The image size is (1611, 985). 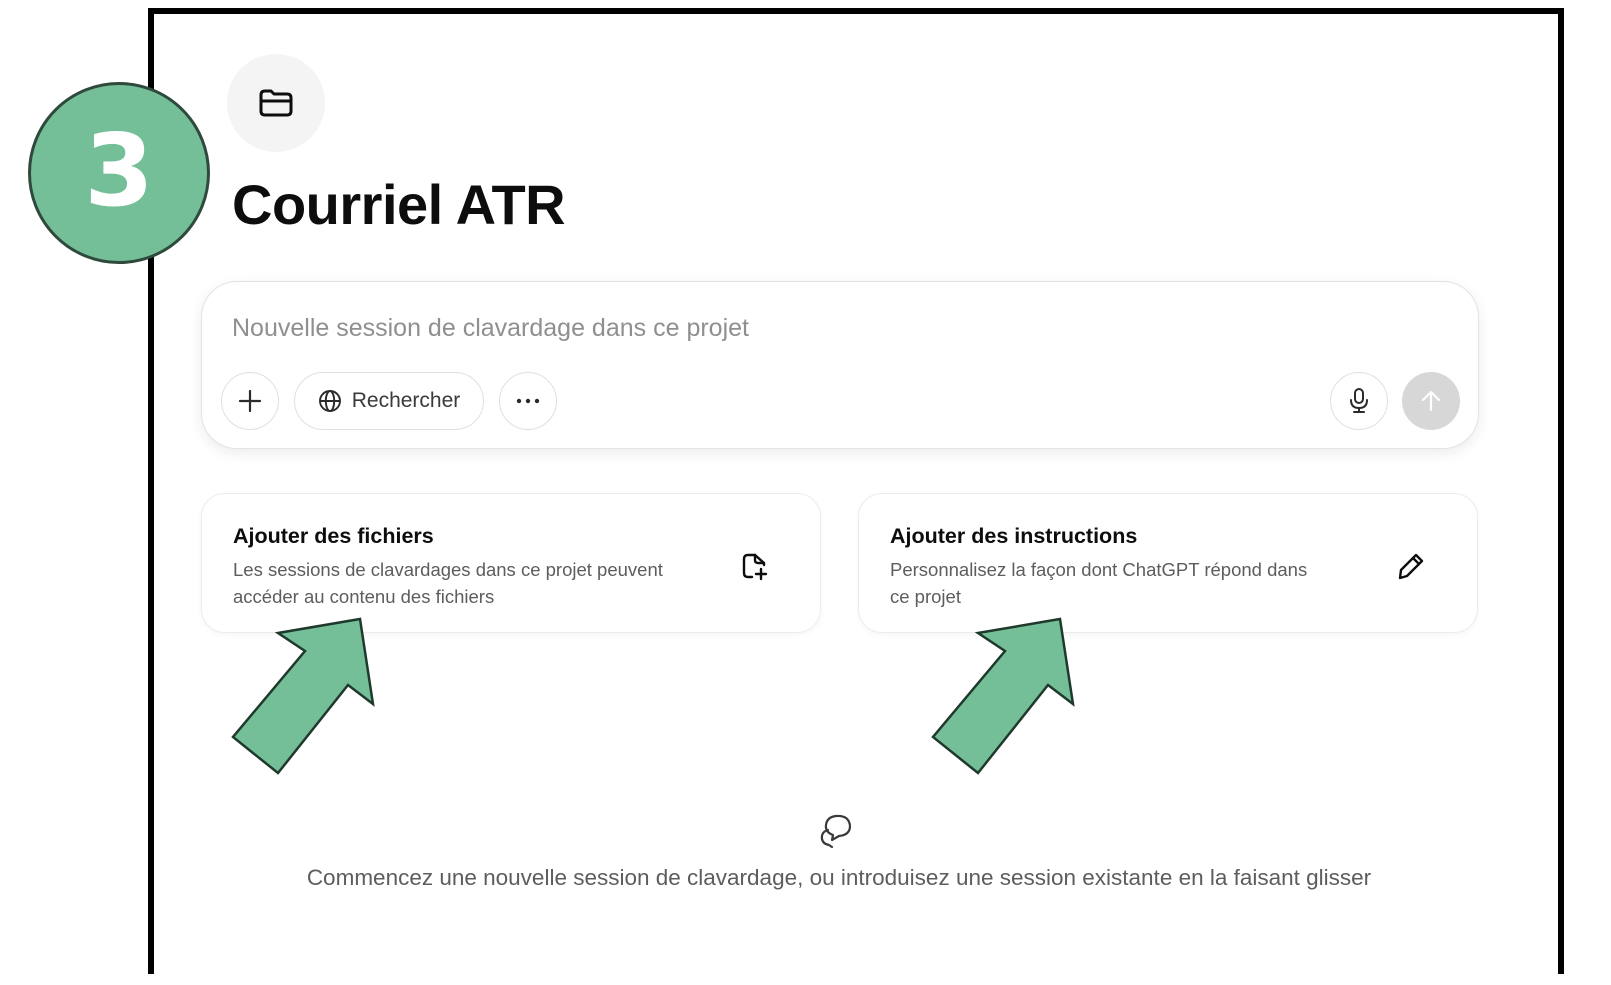 What do you see at coordinates (836, 831) in the screenshot?
I see `chat-bubbles-icon` at bounding box center [836, 831].